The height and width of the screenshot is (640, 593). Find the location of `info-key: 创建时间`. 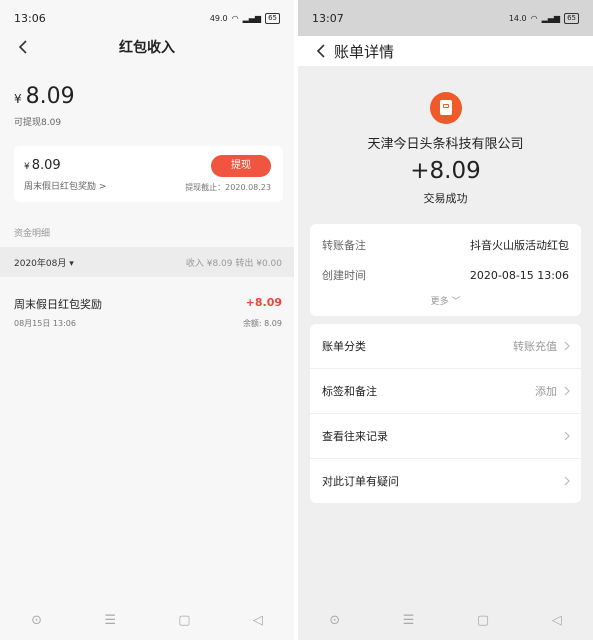

info-key: 创建时间 is located at coordinates (344, 275).